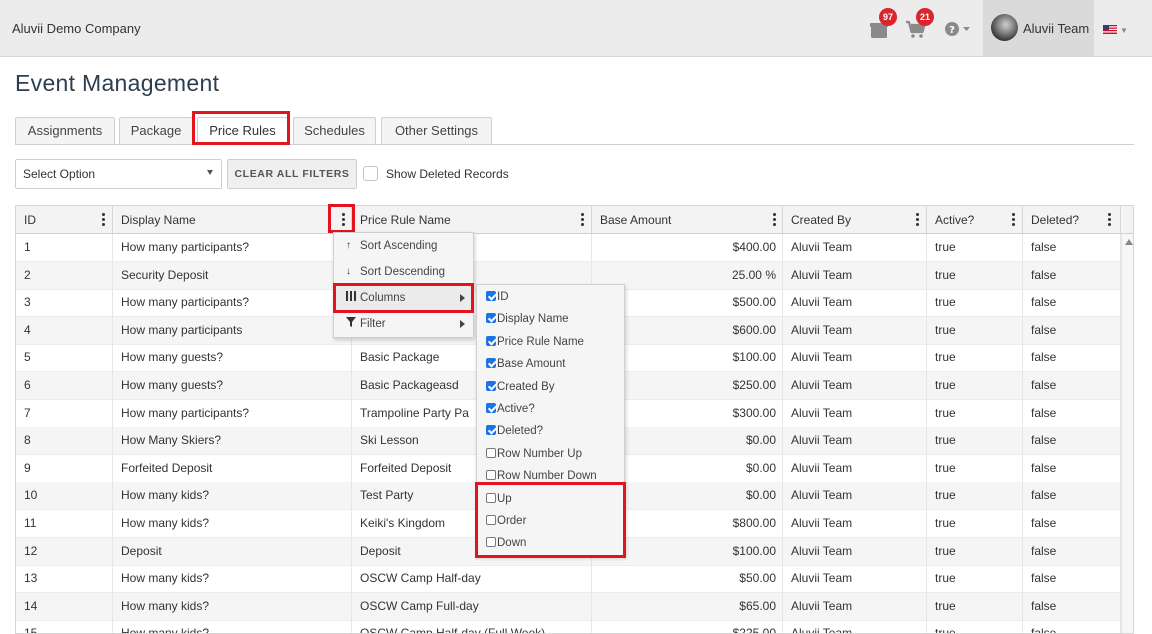 The image size is (1152, 634). Describe the element at coordinates (292, 174) in the screenshot. I see `clear-all-filters-button: CLEAR ALL FILTERS` at that location.